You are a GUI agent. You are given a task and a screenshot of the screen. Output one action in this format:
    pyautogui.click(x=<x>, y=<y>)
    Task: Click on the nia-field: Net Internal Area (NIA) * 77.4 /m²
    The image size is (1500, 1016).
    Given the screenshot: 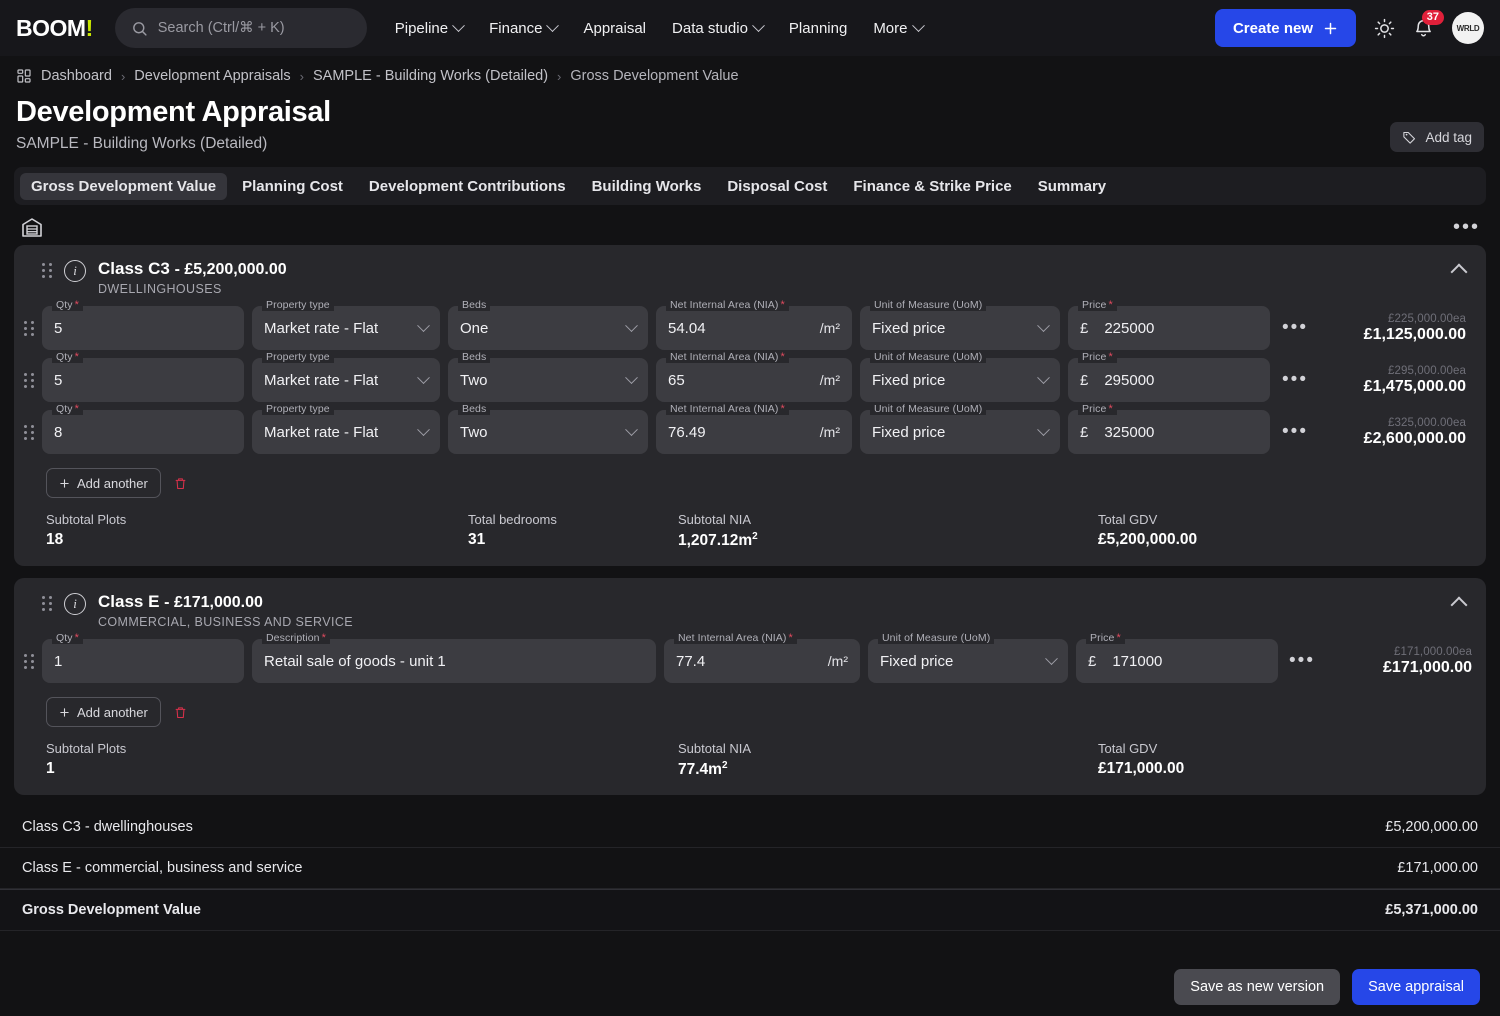 What is the action you would take?
    pyautogui.click(x=762, y=658)
    